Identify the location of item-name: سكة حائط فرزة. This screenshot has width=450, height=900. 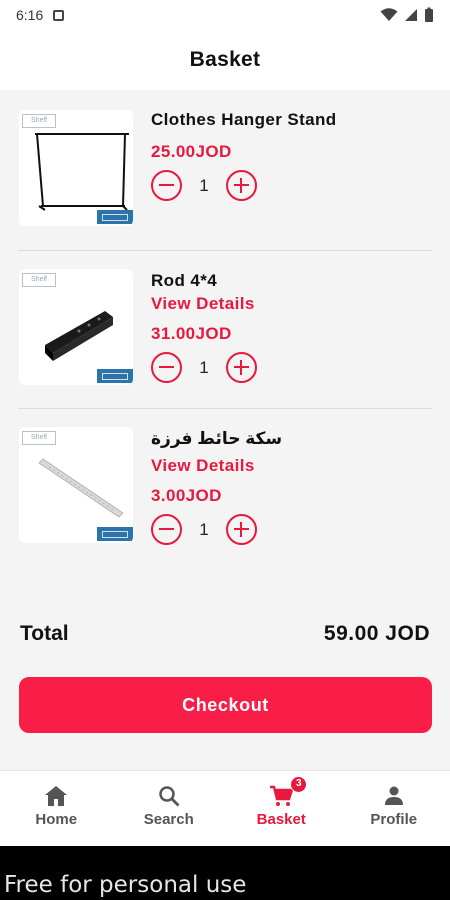
(216, 439).